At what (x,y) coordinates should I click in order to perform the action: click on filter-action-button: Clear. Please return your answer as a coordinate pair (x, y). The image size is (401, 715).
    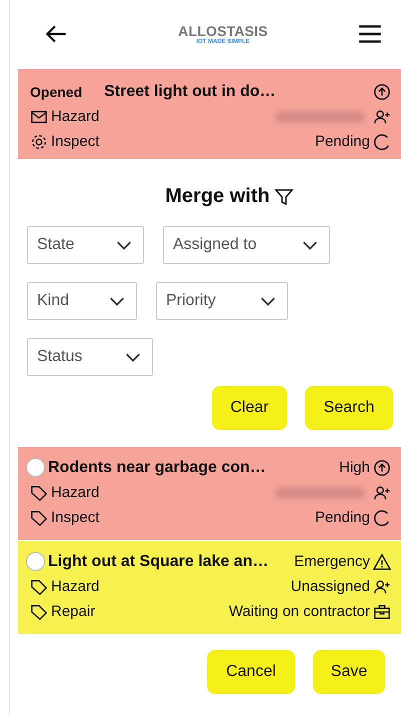
    Looking at the image, I should click on (249, 408).